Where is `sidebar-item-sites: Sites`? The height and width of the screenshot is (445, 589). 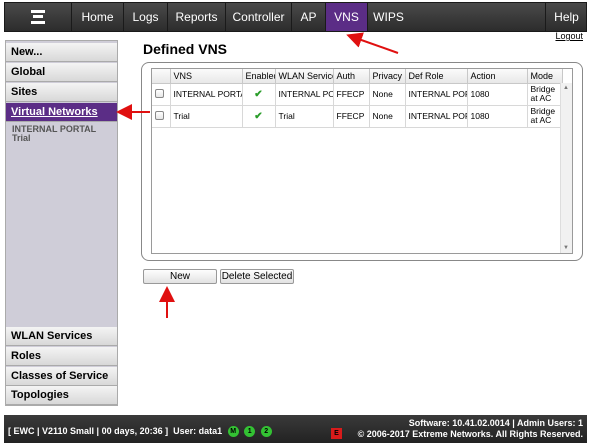 sidebar-item-sites: Sites is located at coordinates (61, 92).